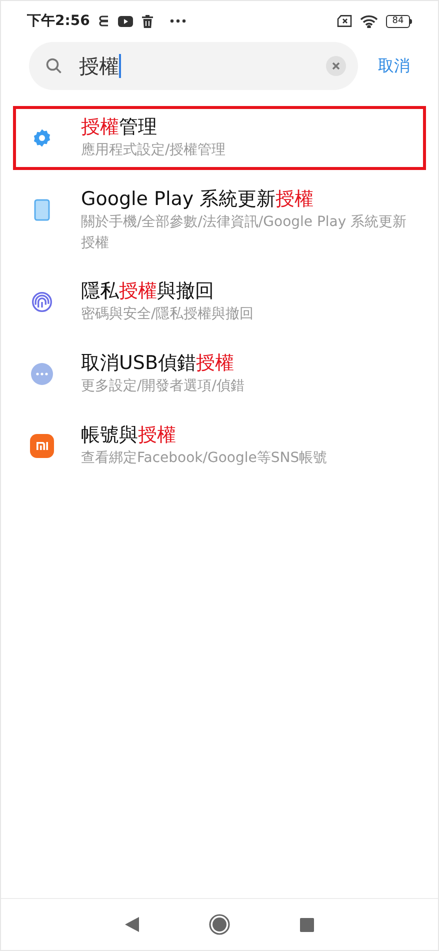 The image size is (439, 951). What do you see at coordinates (162, 386) in the screenshot?
I see `result-path: 更多設定/開發者選項/偵錯` at bounding box center [162, 386].